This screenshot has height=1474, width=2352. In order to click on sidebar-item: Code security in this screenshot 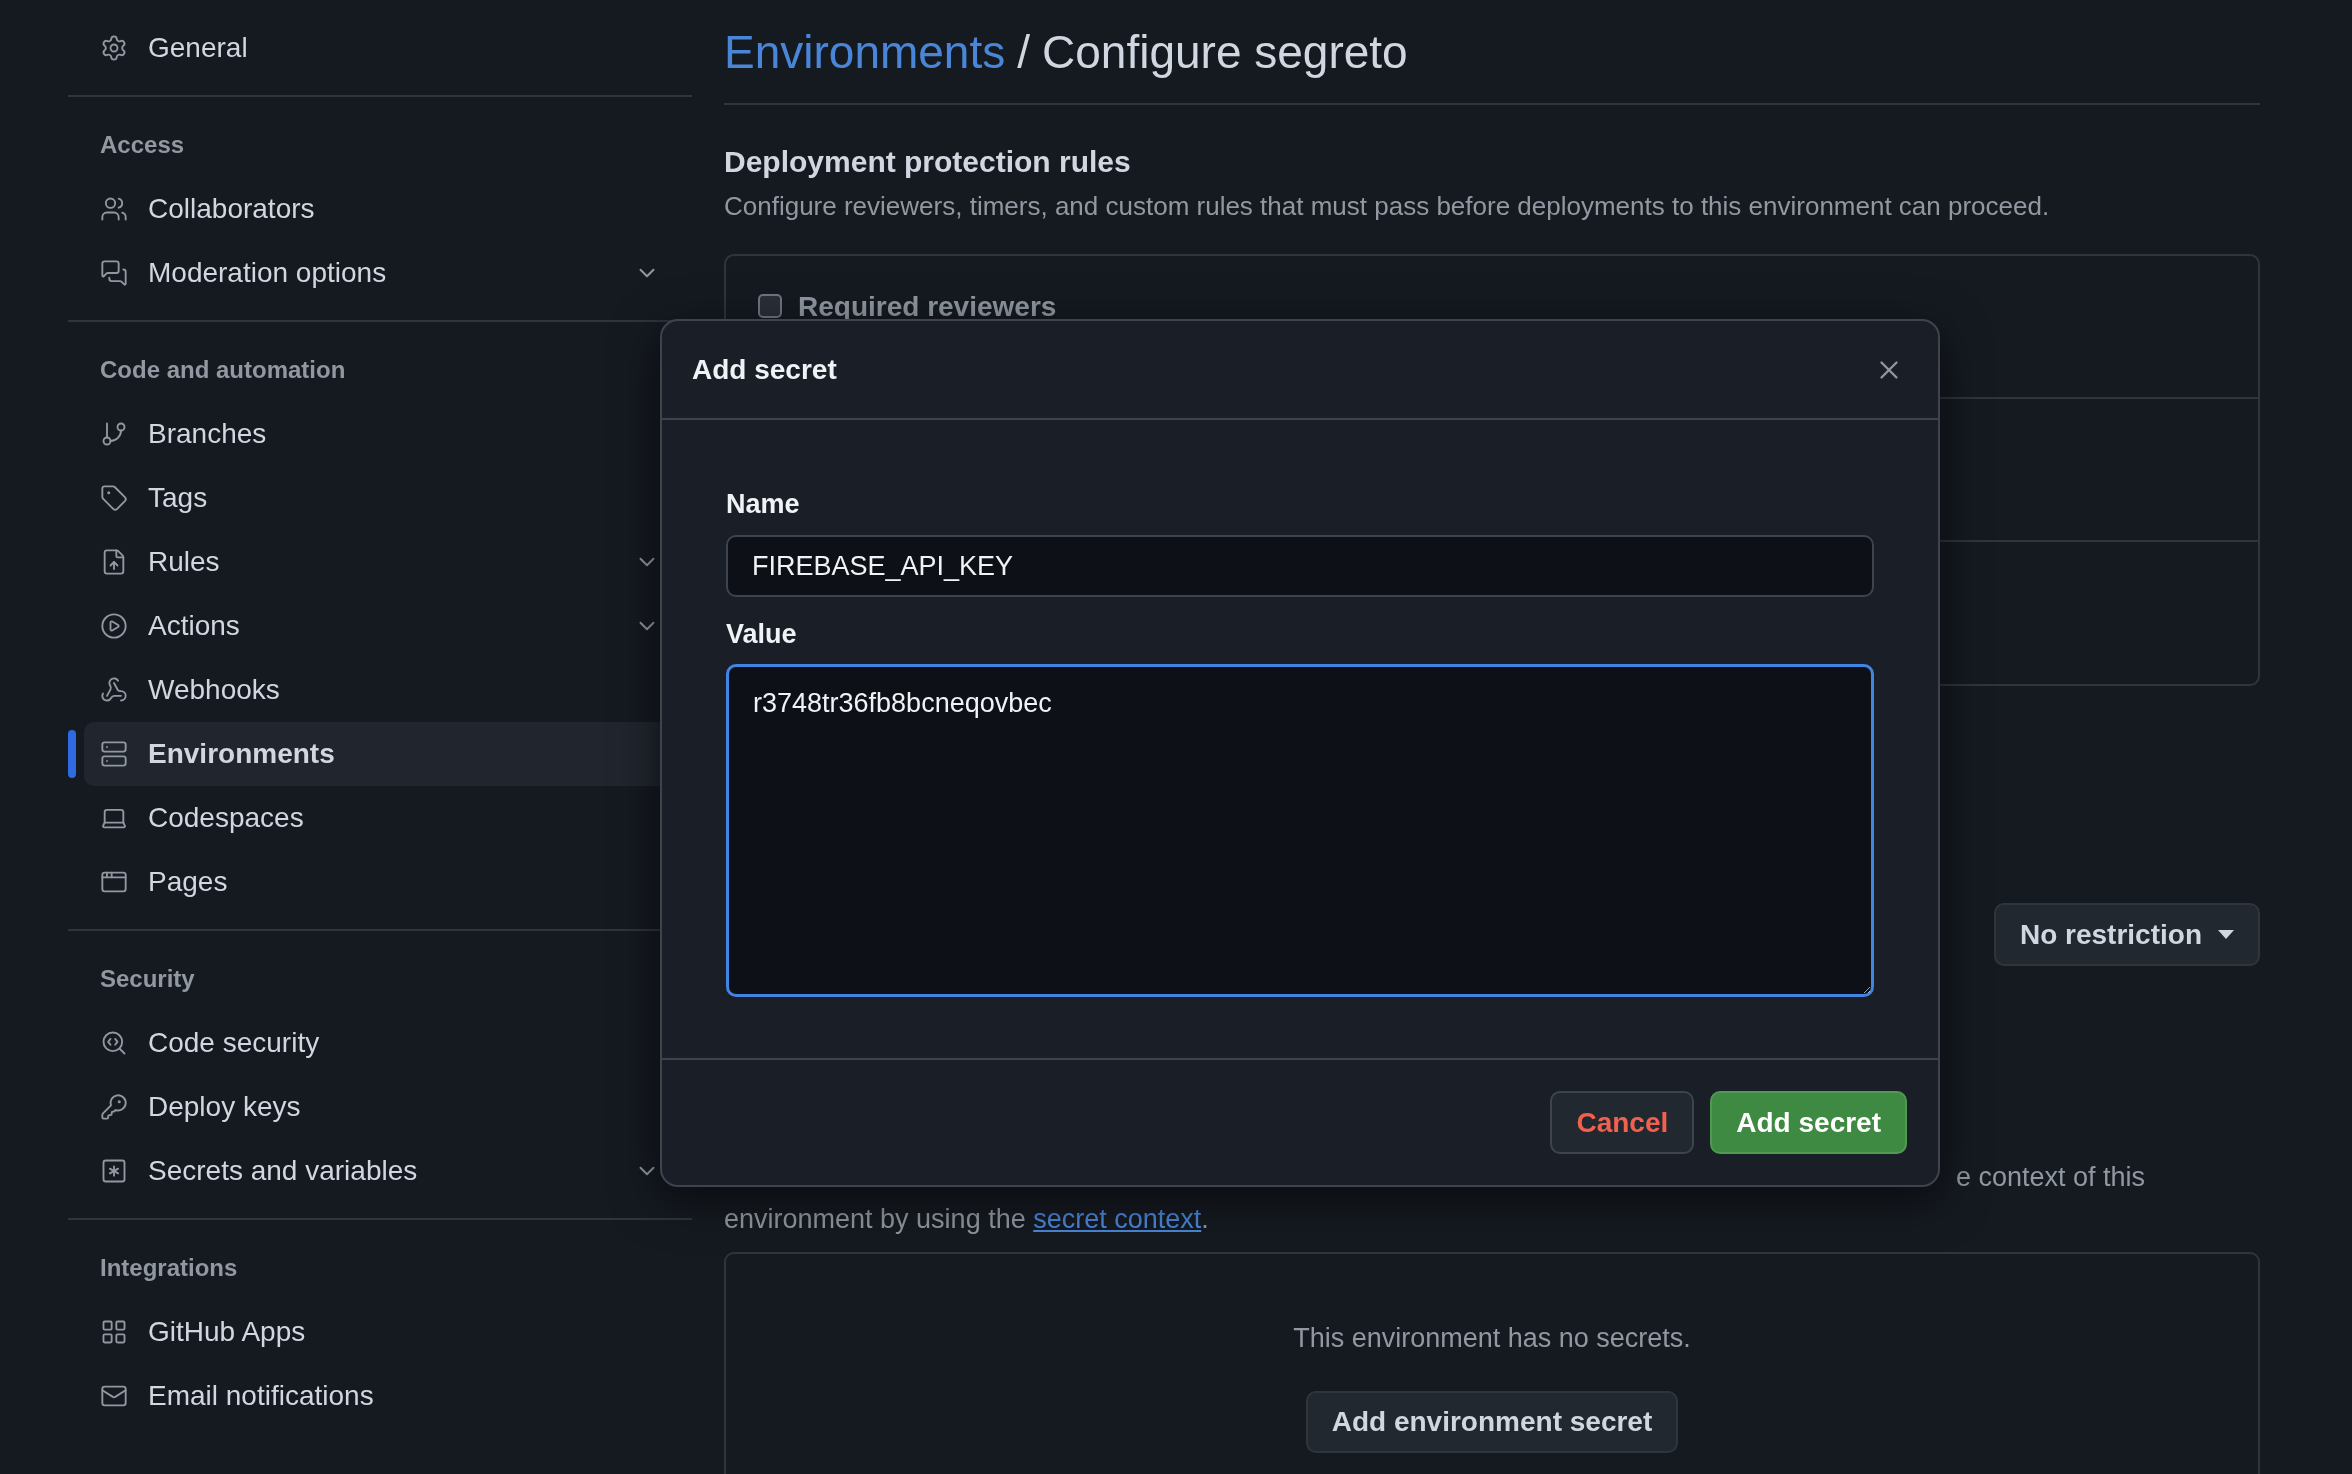, I will do `click(388, 1043)`.